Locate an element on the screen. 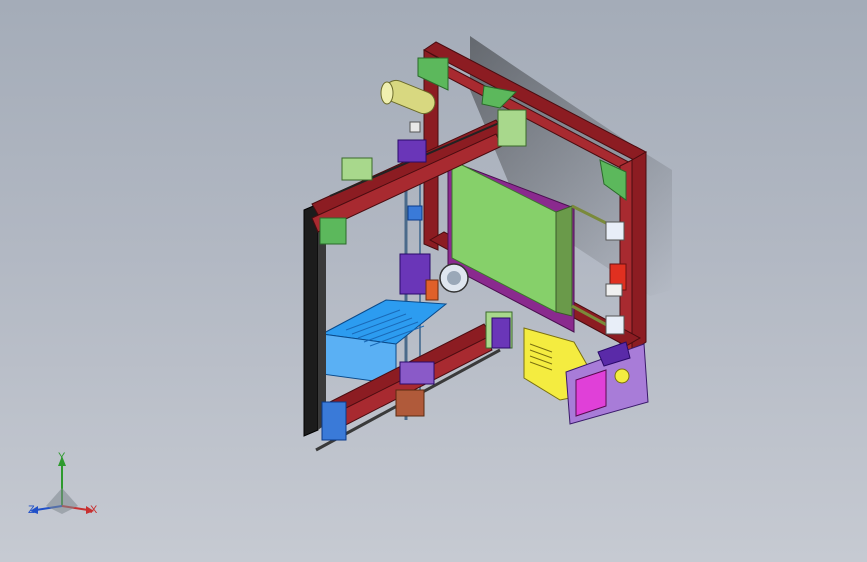 The width and height of the screenshot is (867, 562). hotend-bracket-blue is located at coordinates (415, 213).